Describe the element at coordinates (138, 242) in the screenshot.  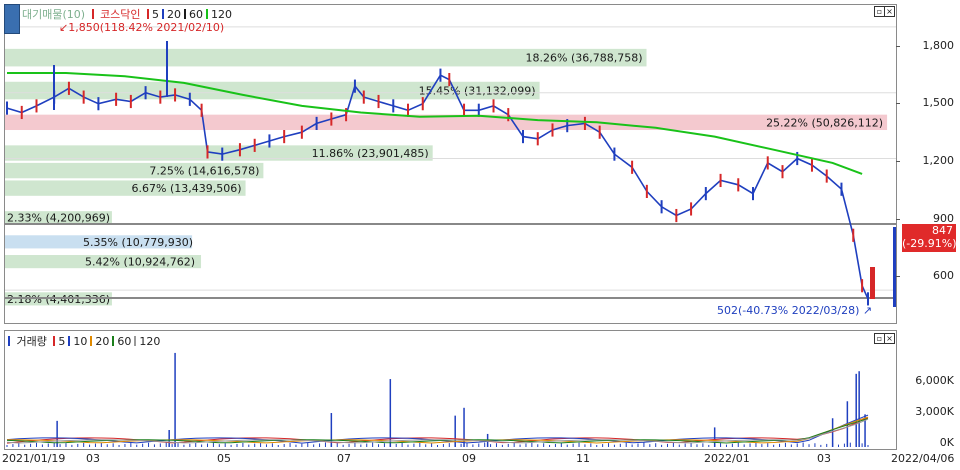
I see `band-label: 5.35% (10,779,930)` at that location.